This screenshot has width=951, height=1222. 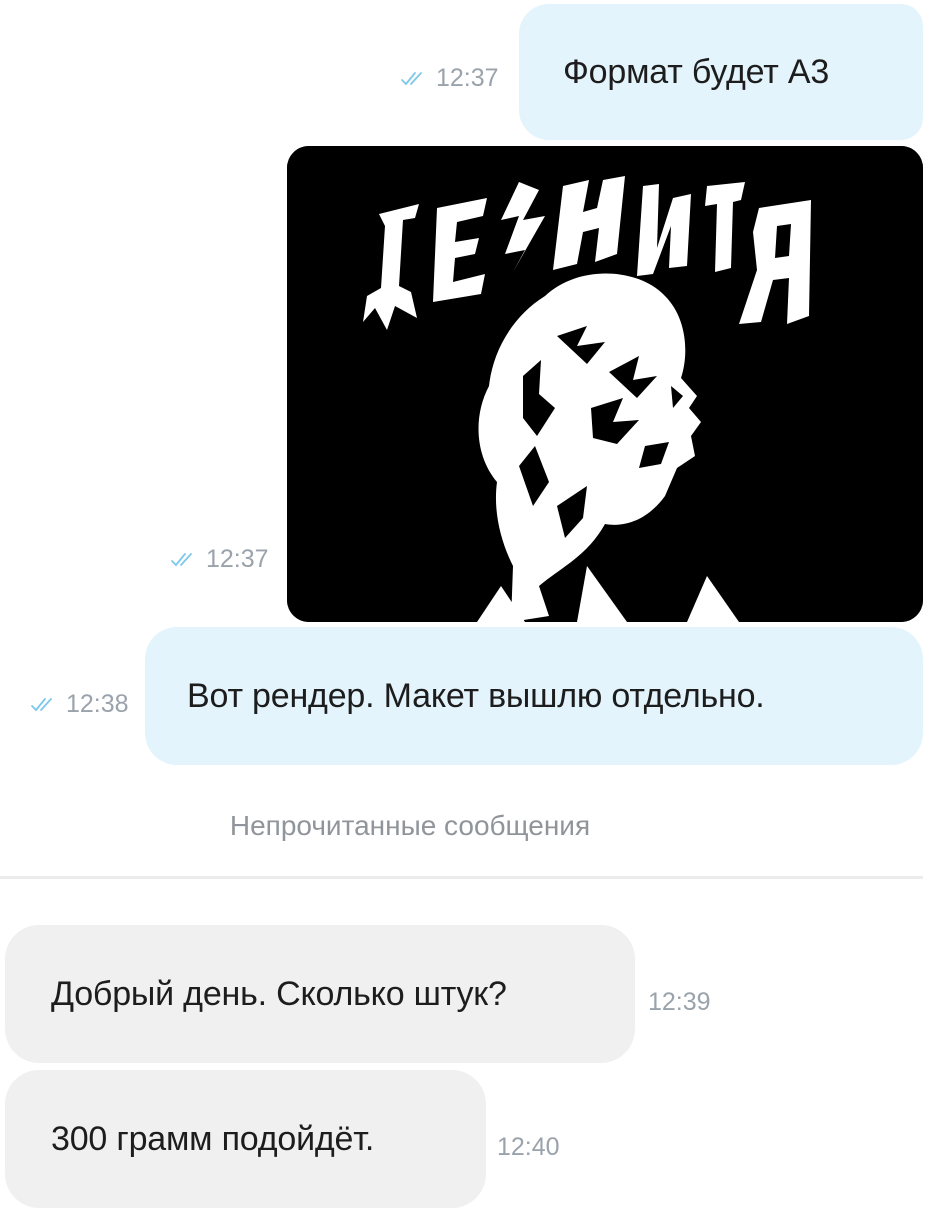 I want to click on message-text: Формат будет А3, so click(x=696, y=71).